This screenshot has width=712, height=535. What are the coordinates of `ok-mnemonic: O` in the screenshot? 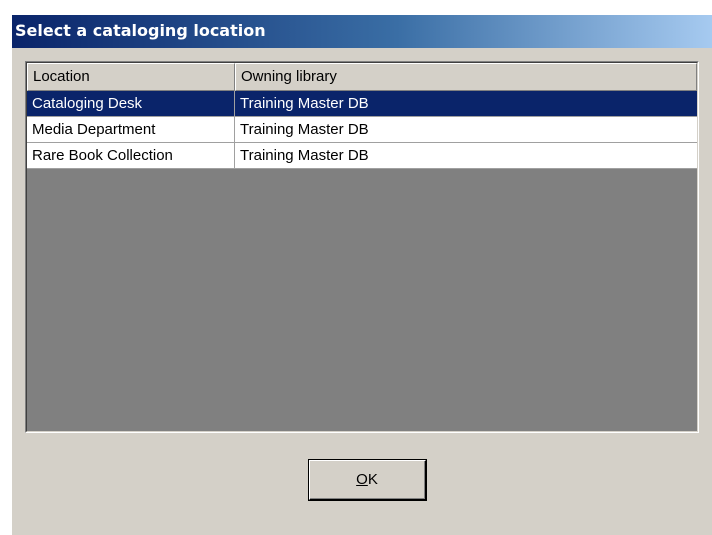 It's located at (362, 479).